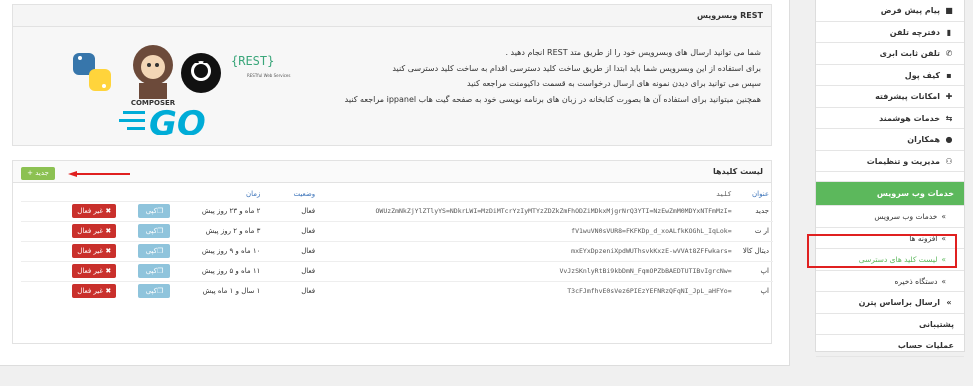 The height and width of the screenshot is (386, 973). Describe the element at coordinates (219, 290) in the screenshot. I see `key-time: ۱ سال و ۱ ماه پیش` at that location.